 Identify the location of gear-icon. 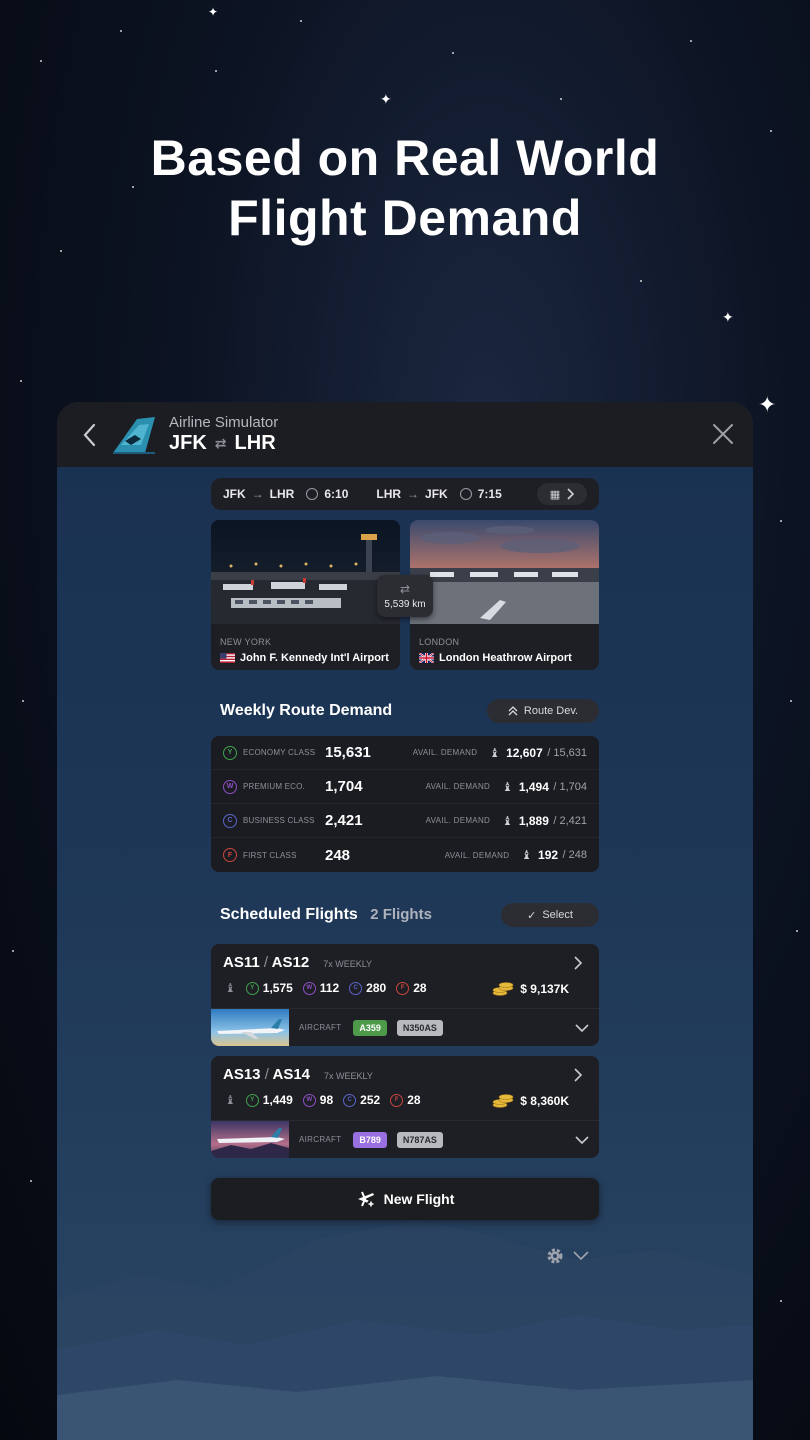
(555, 1256).